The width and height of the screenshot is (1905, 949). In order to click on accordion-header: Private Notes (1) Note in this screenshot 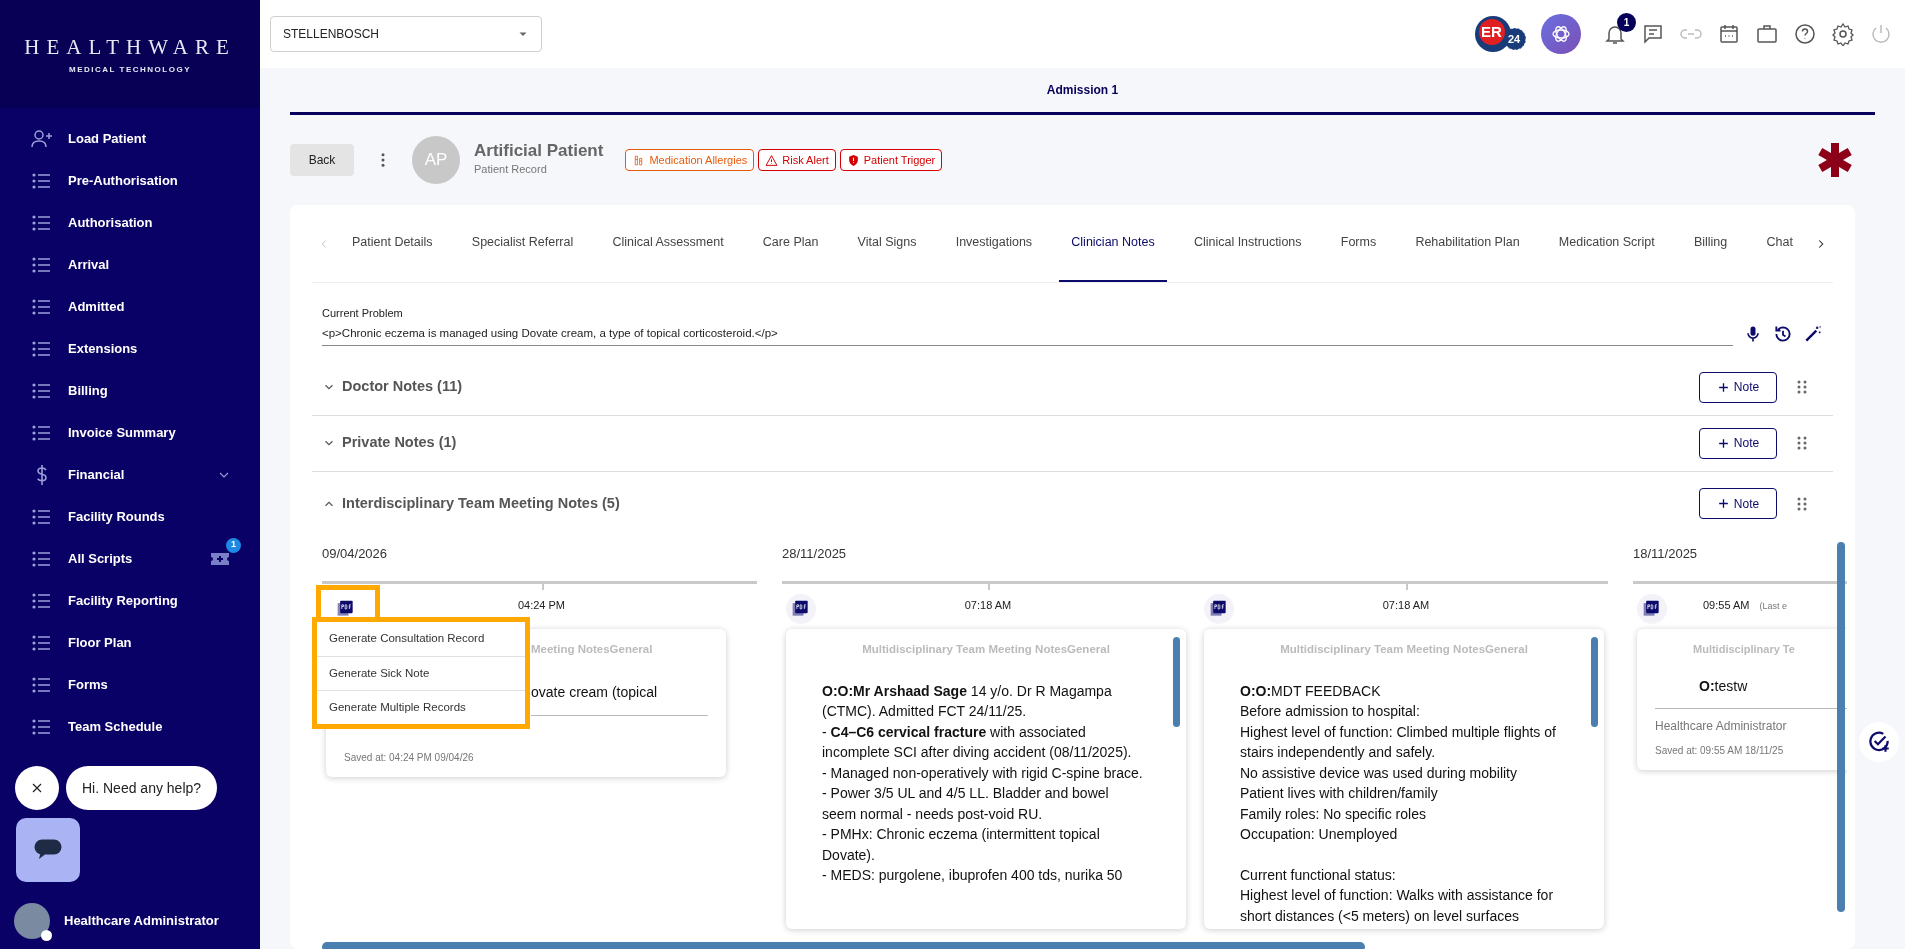, I will do `click(1072, 443)`.